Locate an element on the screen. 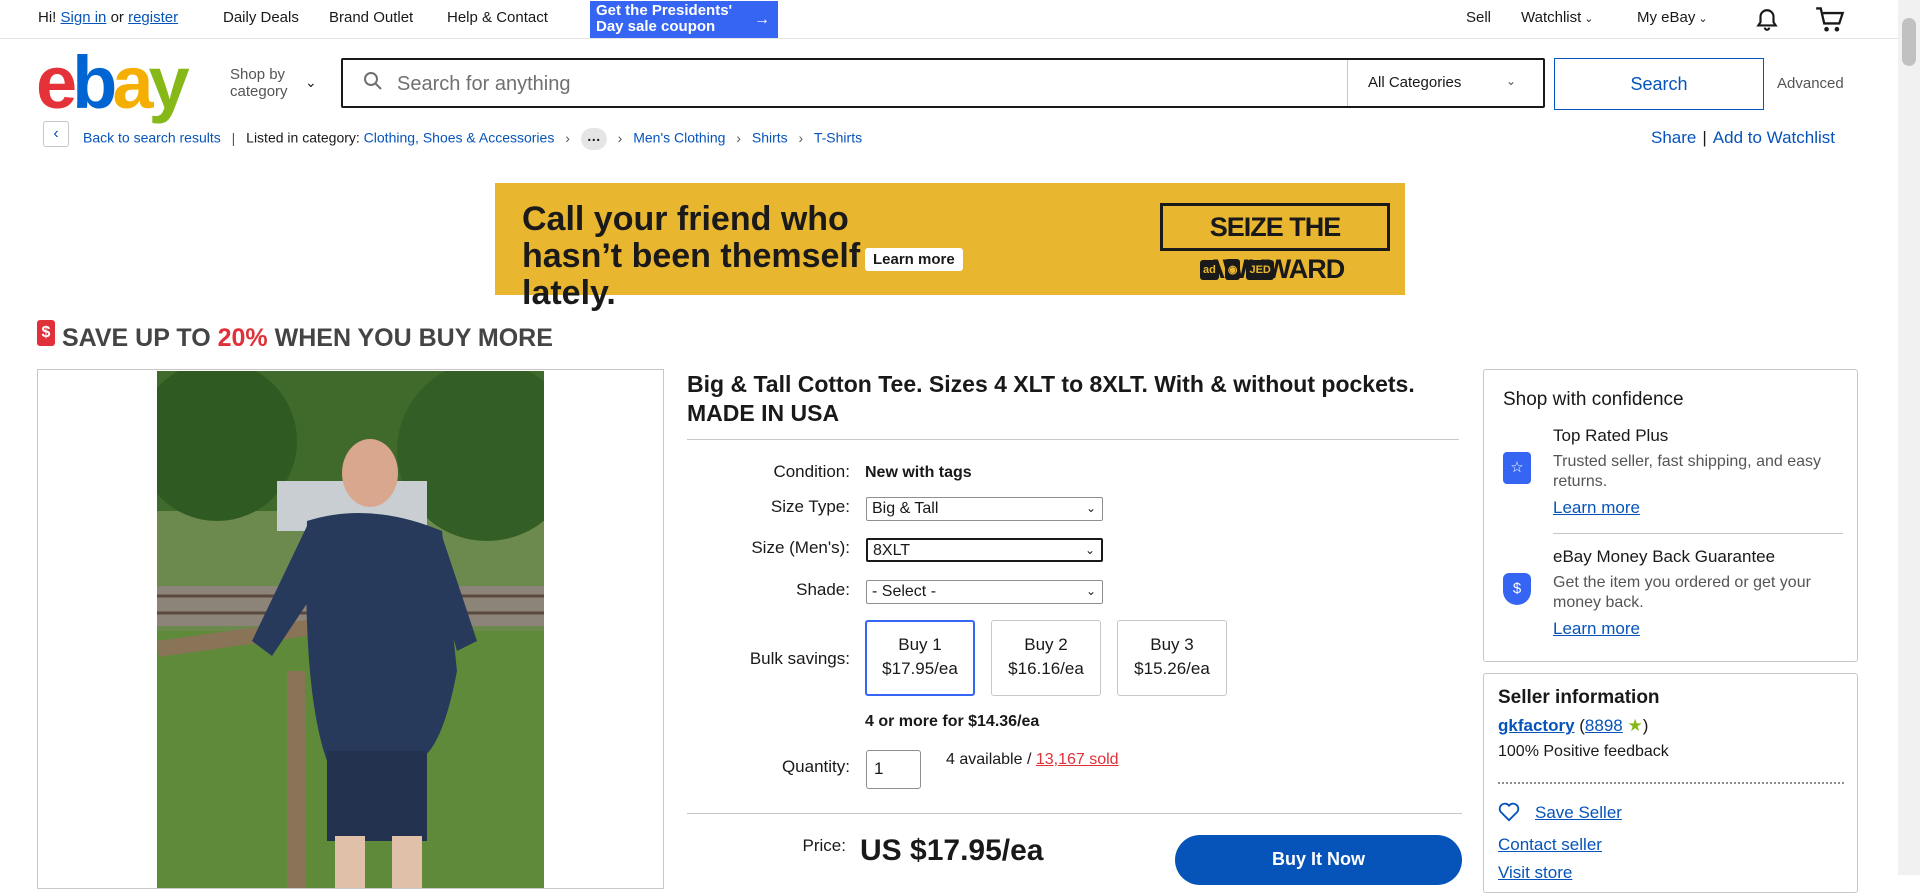 This screenshot has width=1920, height=893. greeting: Hi! Sign in or register is located at coordinates (108, 17).